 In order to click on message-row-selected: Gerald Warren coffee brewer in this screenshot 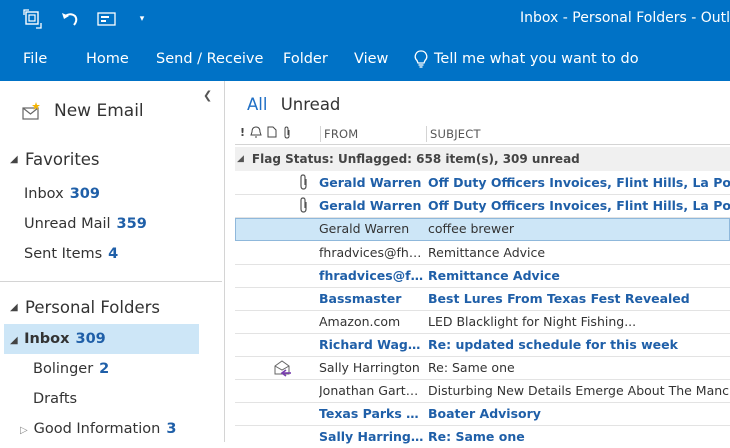, I will do `click(482, 229)`.